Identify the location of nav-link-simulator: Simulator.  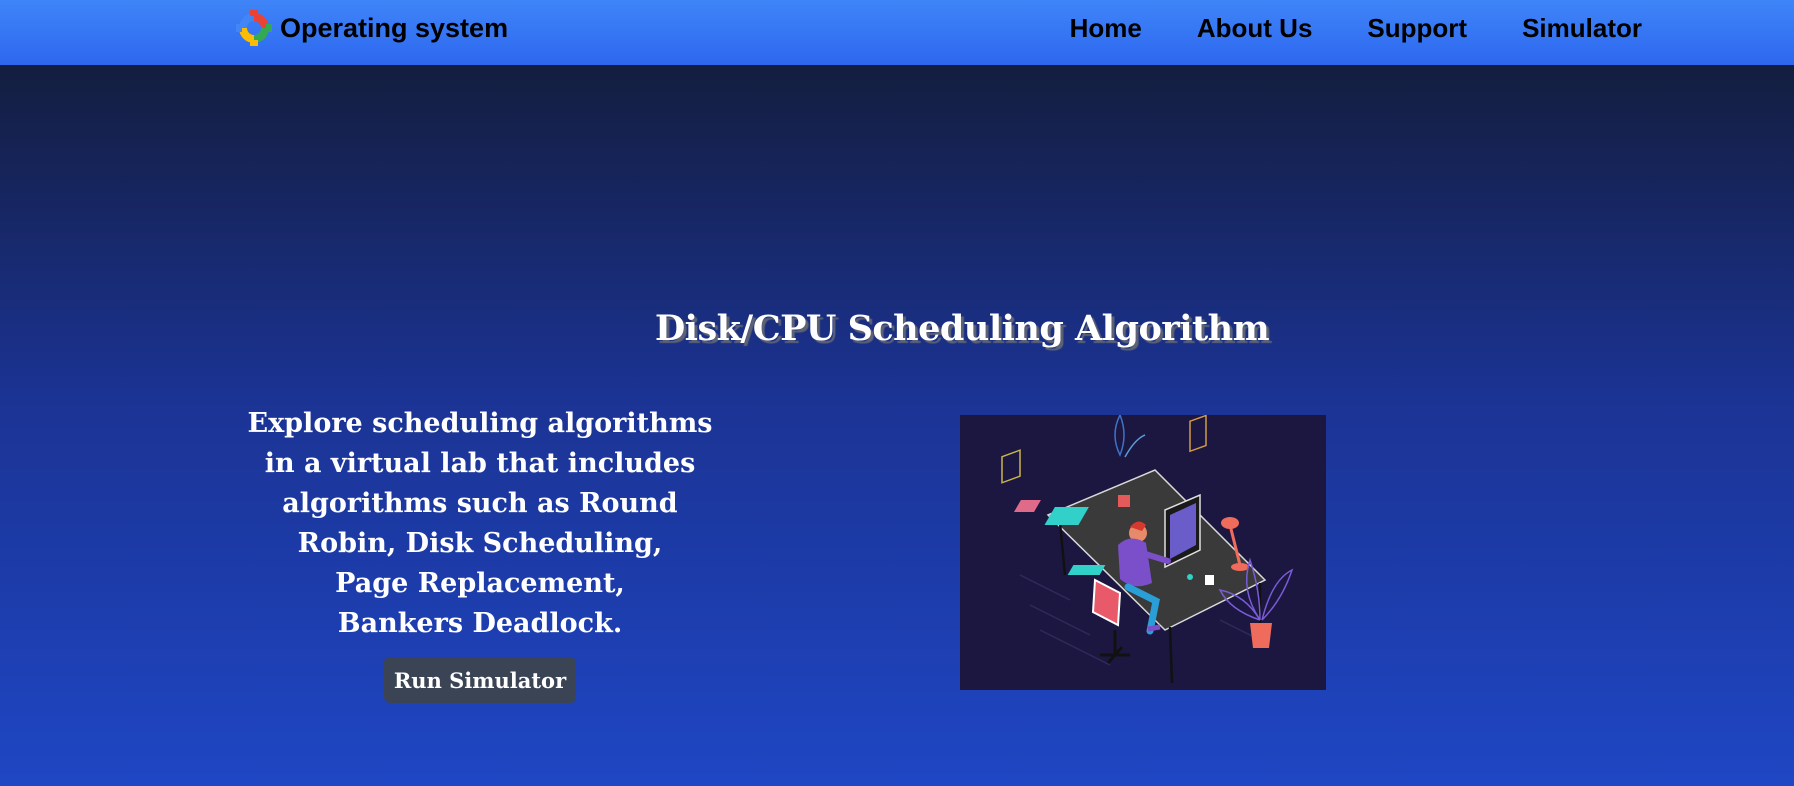
(1582, 28).